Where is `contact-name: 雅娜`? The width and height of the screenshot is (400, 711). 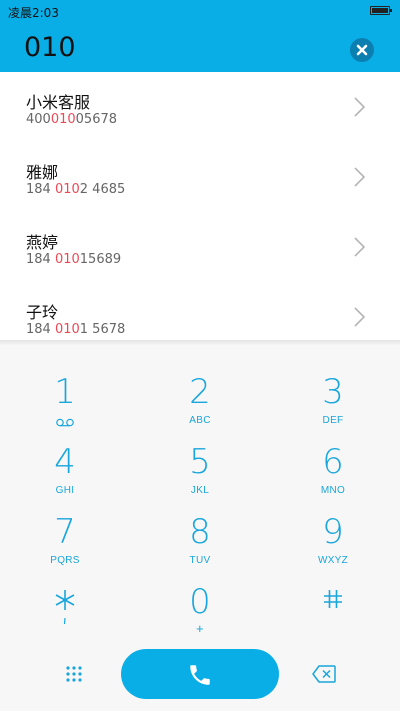 contact-name: 雅娜 is located at coordinates (42, 172).